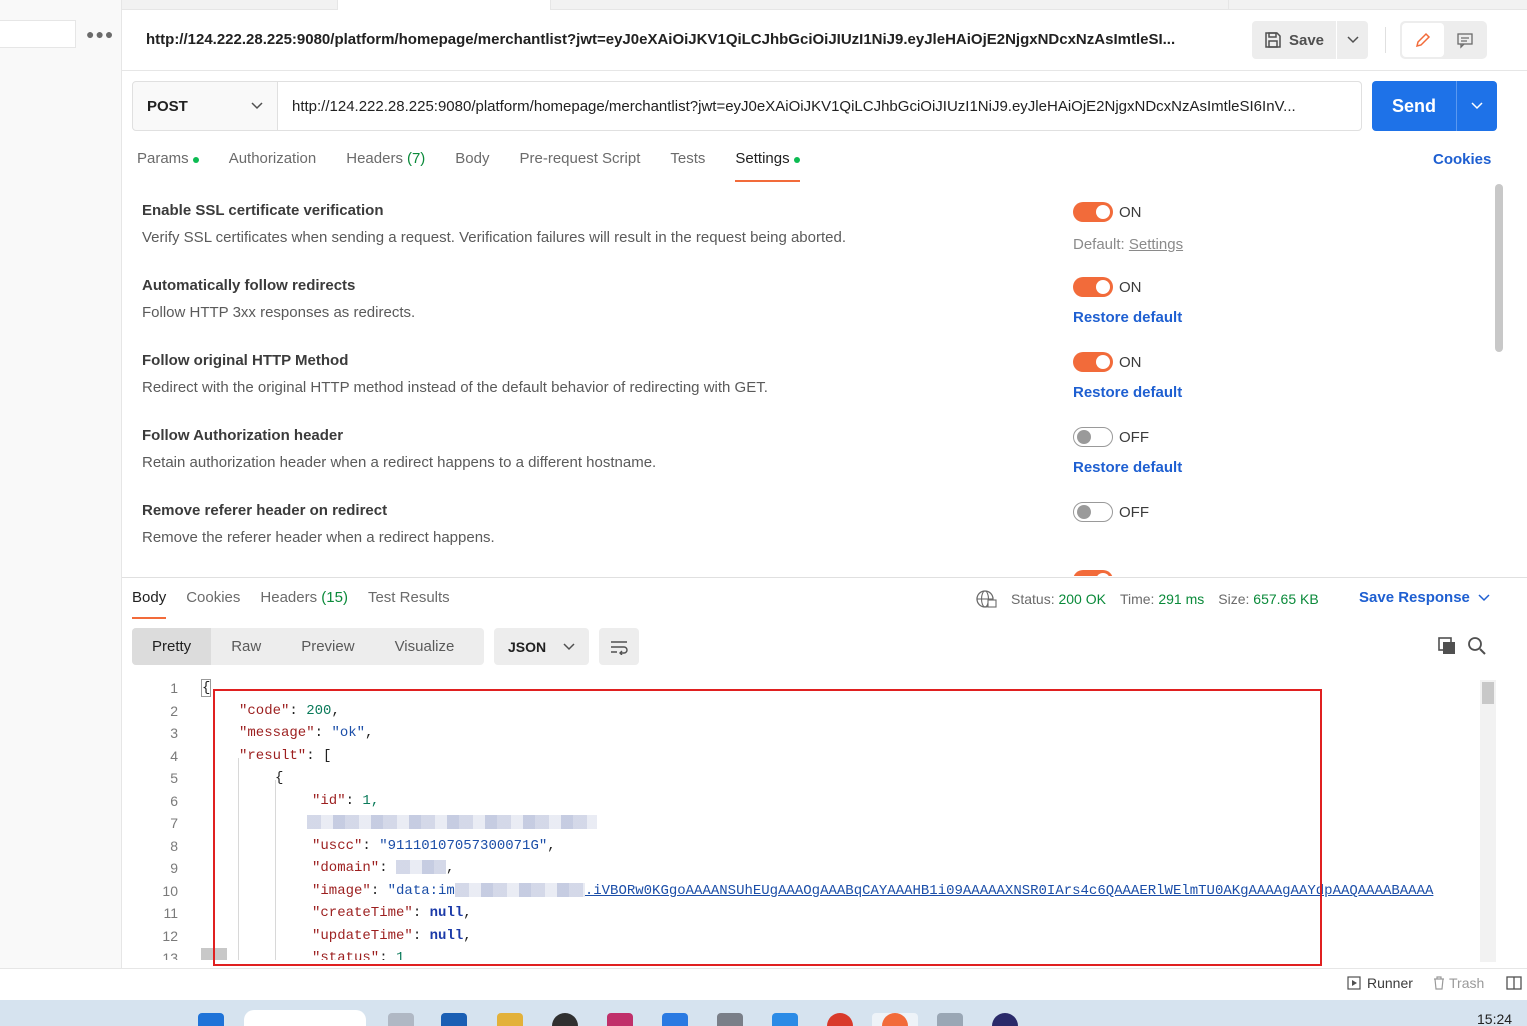 The width and height of the screenshot is (1527, 1026). What do you see at coordinates (409, 604) in the screenshot?
I see `response-tab-test-results: Test Results` at bounding box center [409, 604].